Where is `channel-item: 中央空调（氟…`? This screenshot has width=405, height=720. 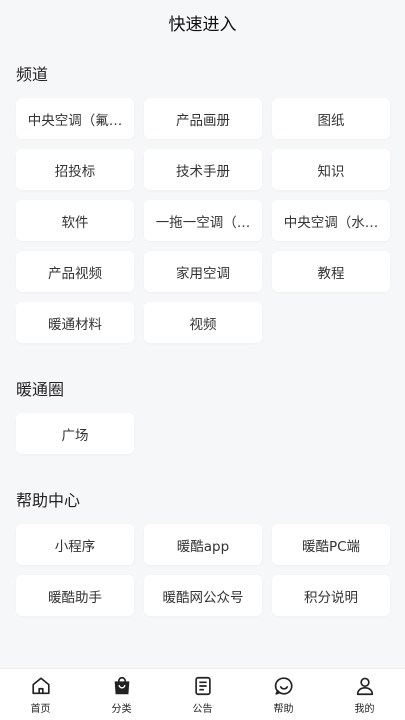 channel-item: 中央空调（氟… is located at coordinates (75, 118).